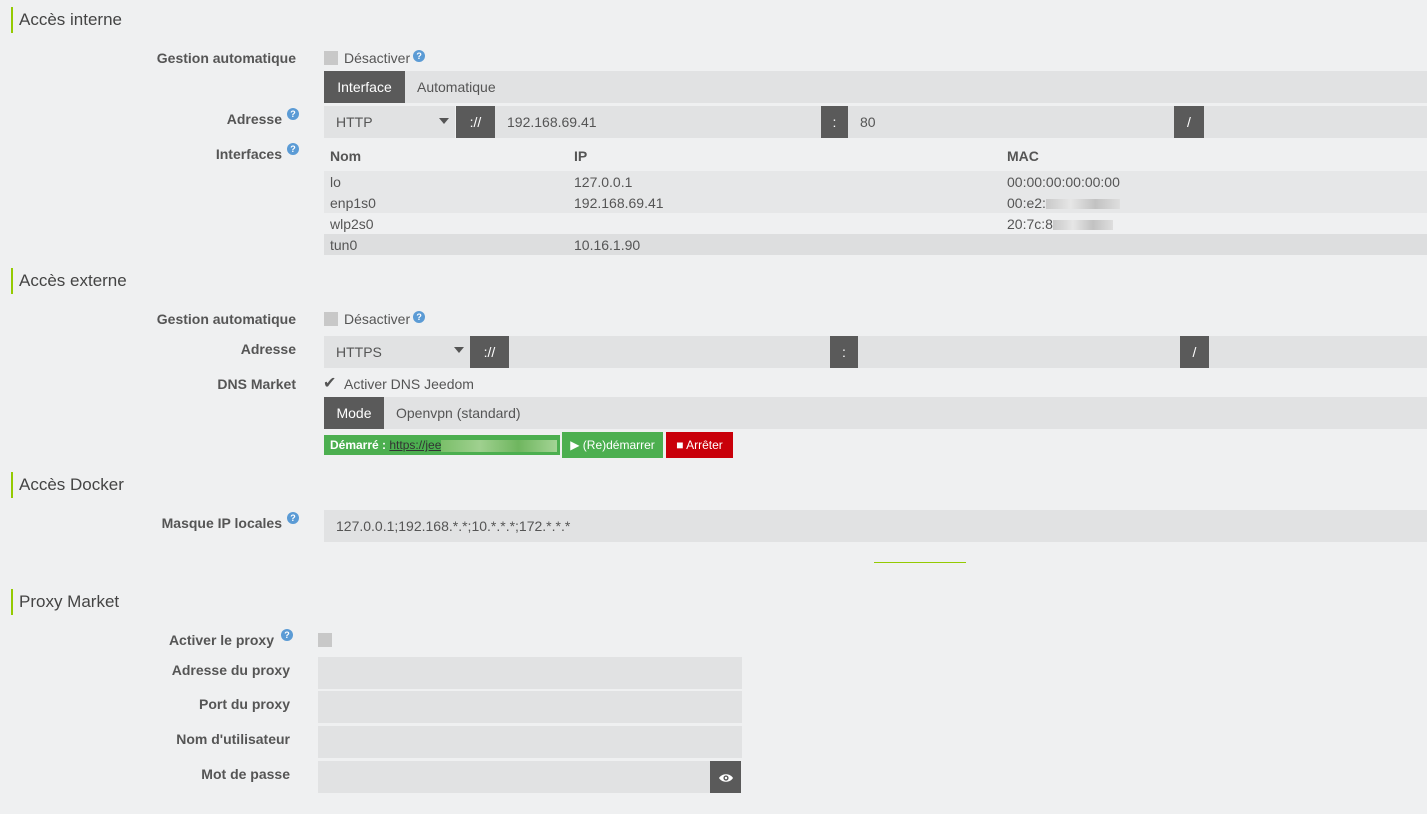 The height and width of the screenshot is (814, 1427). Describe the element at coordinates (619, 202) in the screenshot. I see `iface-ip: 192.168.69.41` at that location.